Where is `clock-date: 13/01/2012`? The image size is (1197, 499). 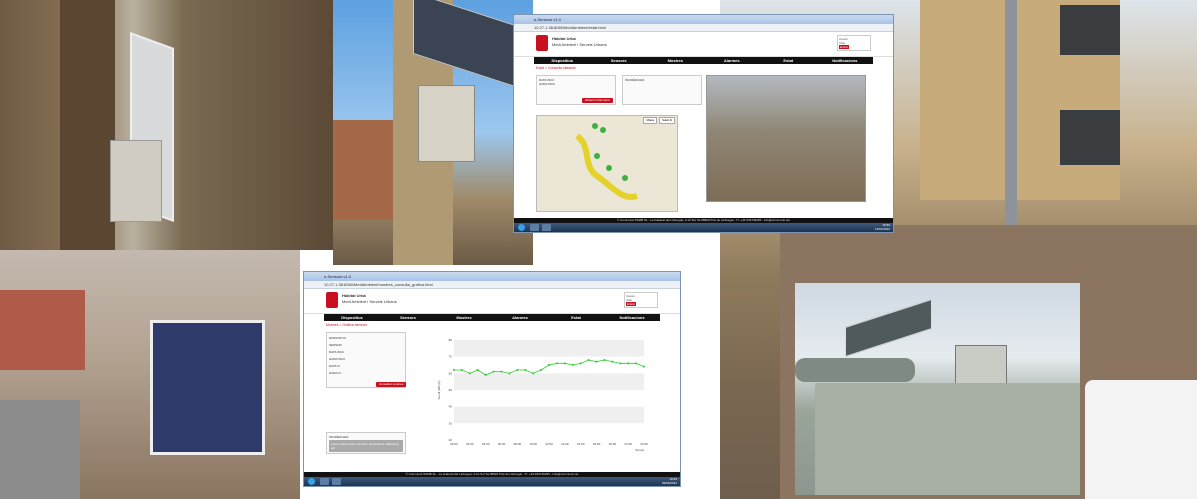
clock-date: 13/01/2012 is located at coordinates (882, 229).